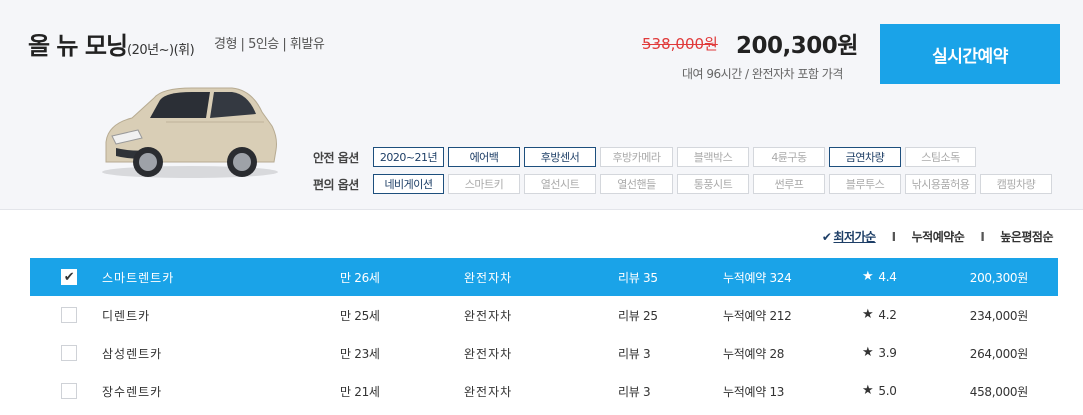 The width and height of the screenshot is (1083, 415). Describe the element at coordinates (826, 236) in the screenshot. I see `check-icon: ✔` at that location.